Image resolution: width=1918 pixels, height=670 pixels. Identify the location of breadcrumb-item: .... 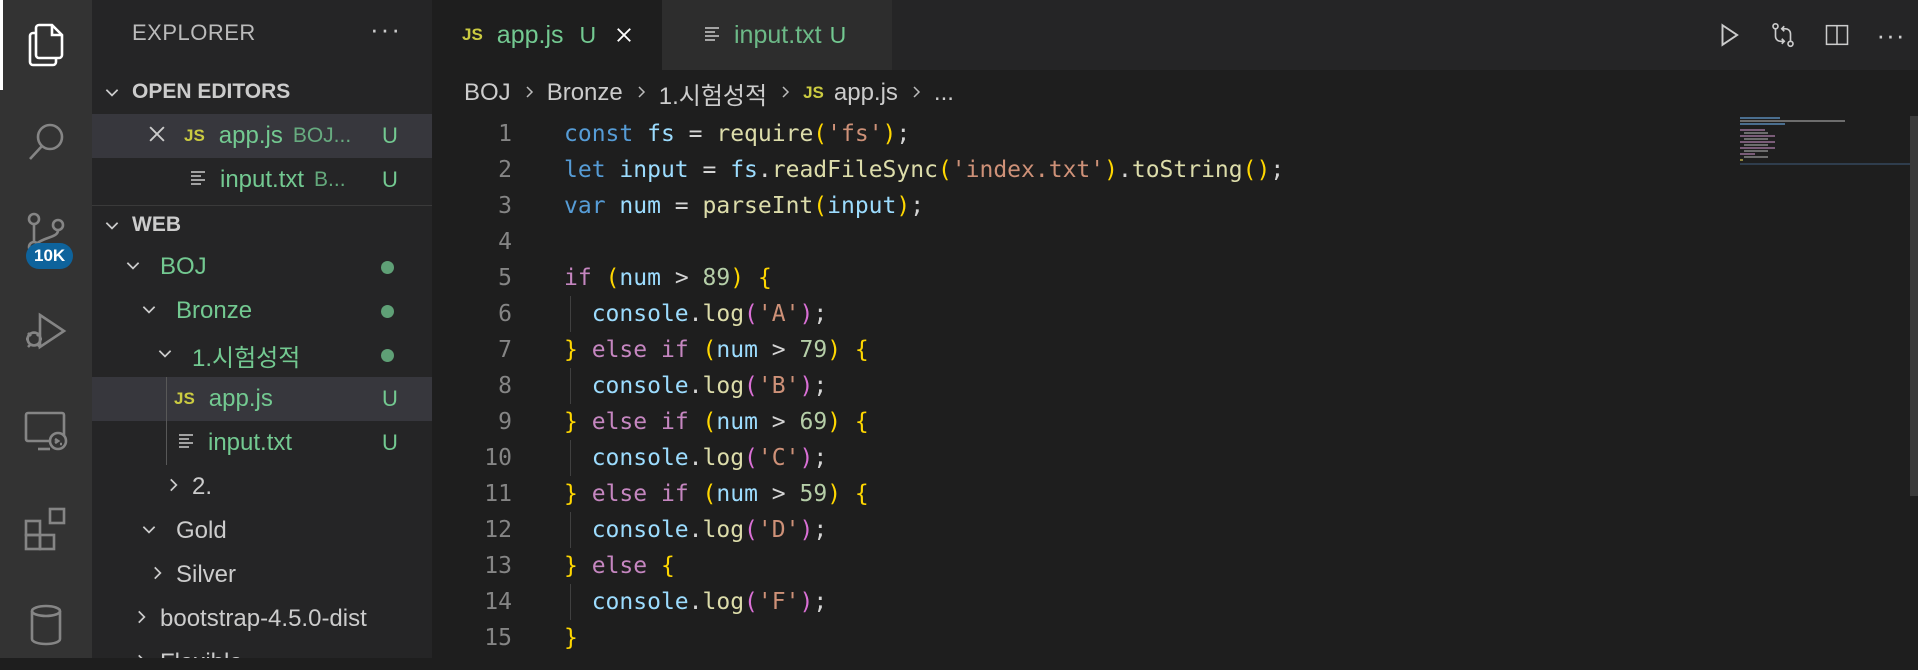
(944, 93).